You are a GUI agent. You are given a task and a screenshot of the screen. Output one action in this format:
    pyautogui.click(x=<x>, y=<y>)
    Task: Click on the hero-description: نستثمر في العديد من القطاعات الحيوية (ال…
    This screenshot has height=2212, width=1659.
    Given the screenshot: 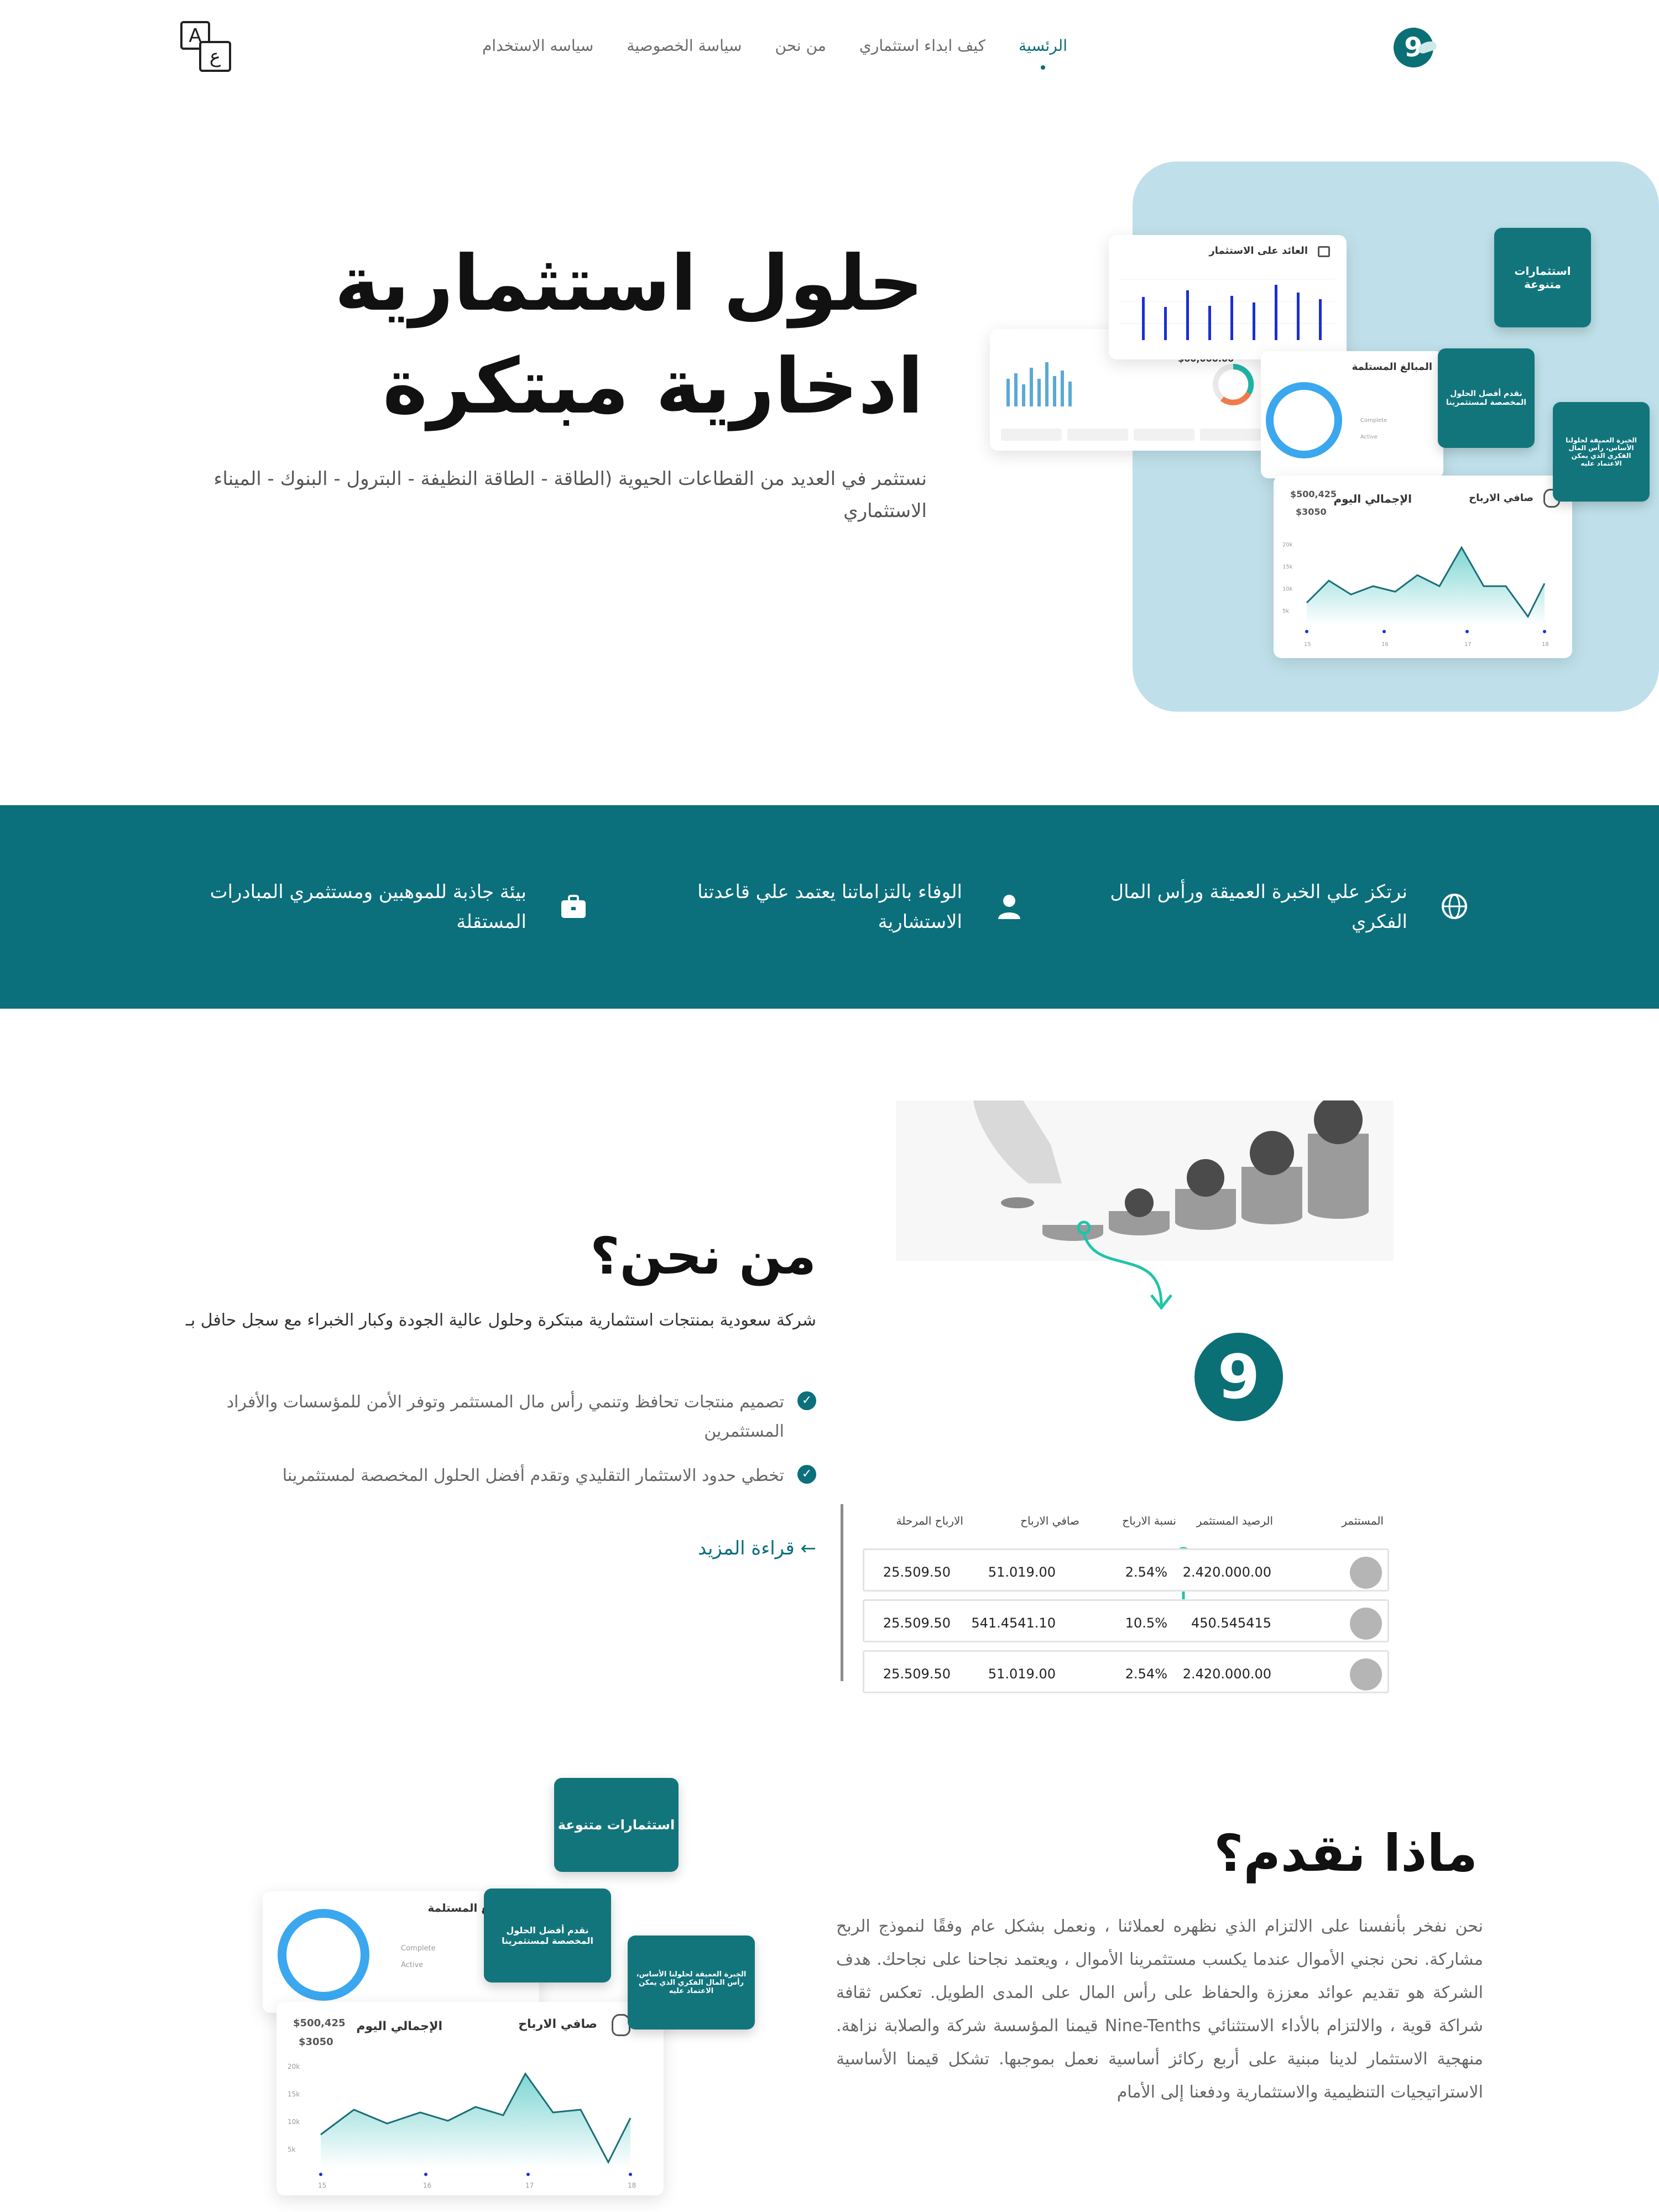 What is the action you would take?
    pyautogui.click(x=570, y=495)
    